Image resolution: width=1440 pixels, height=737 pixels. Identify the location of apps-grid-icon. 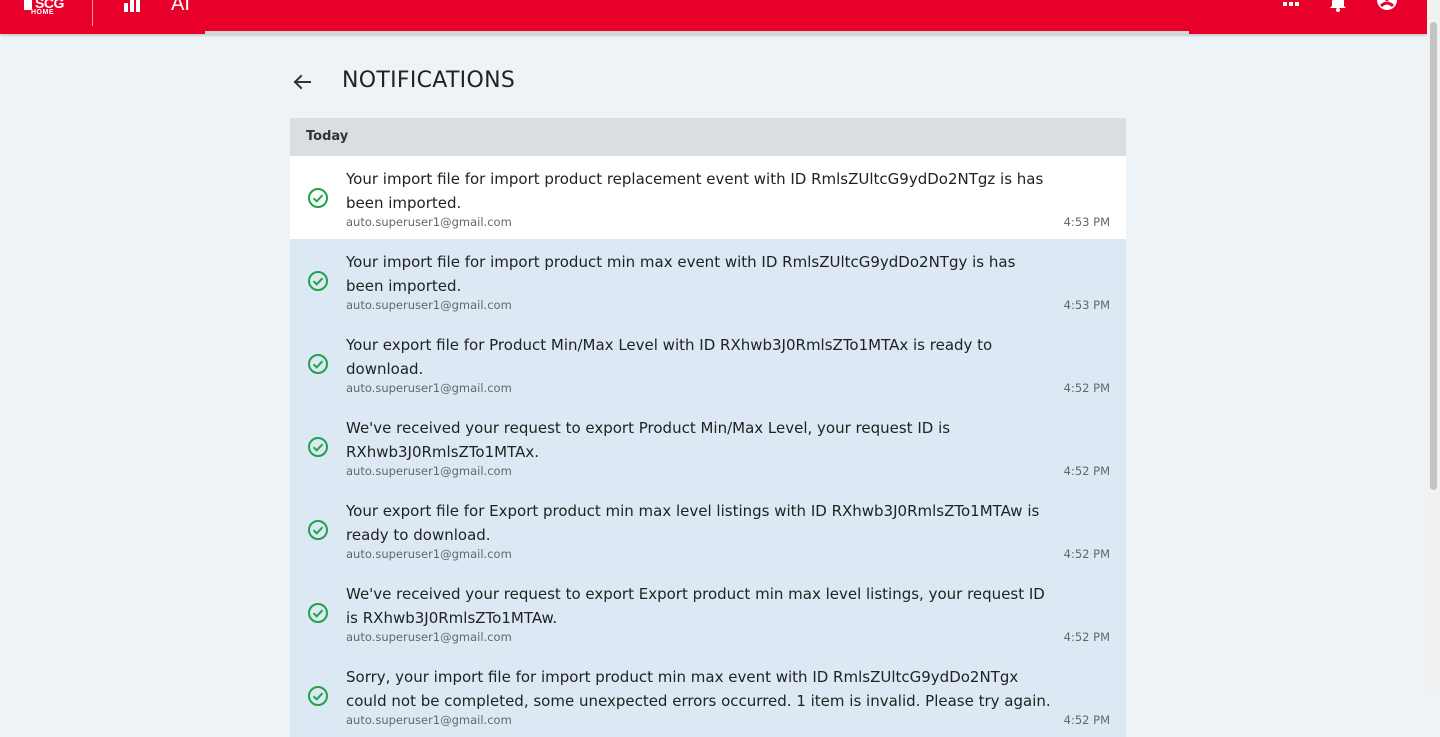
(1291, 5).